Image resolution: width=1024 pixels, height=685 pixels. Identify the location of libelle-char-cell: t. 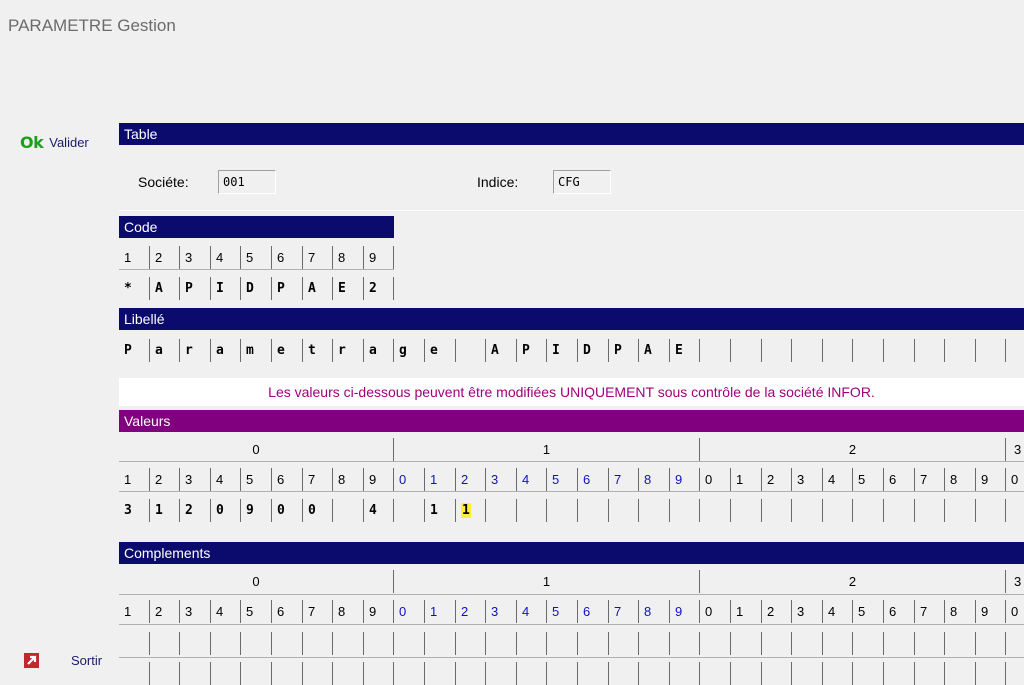
(318, 350).